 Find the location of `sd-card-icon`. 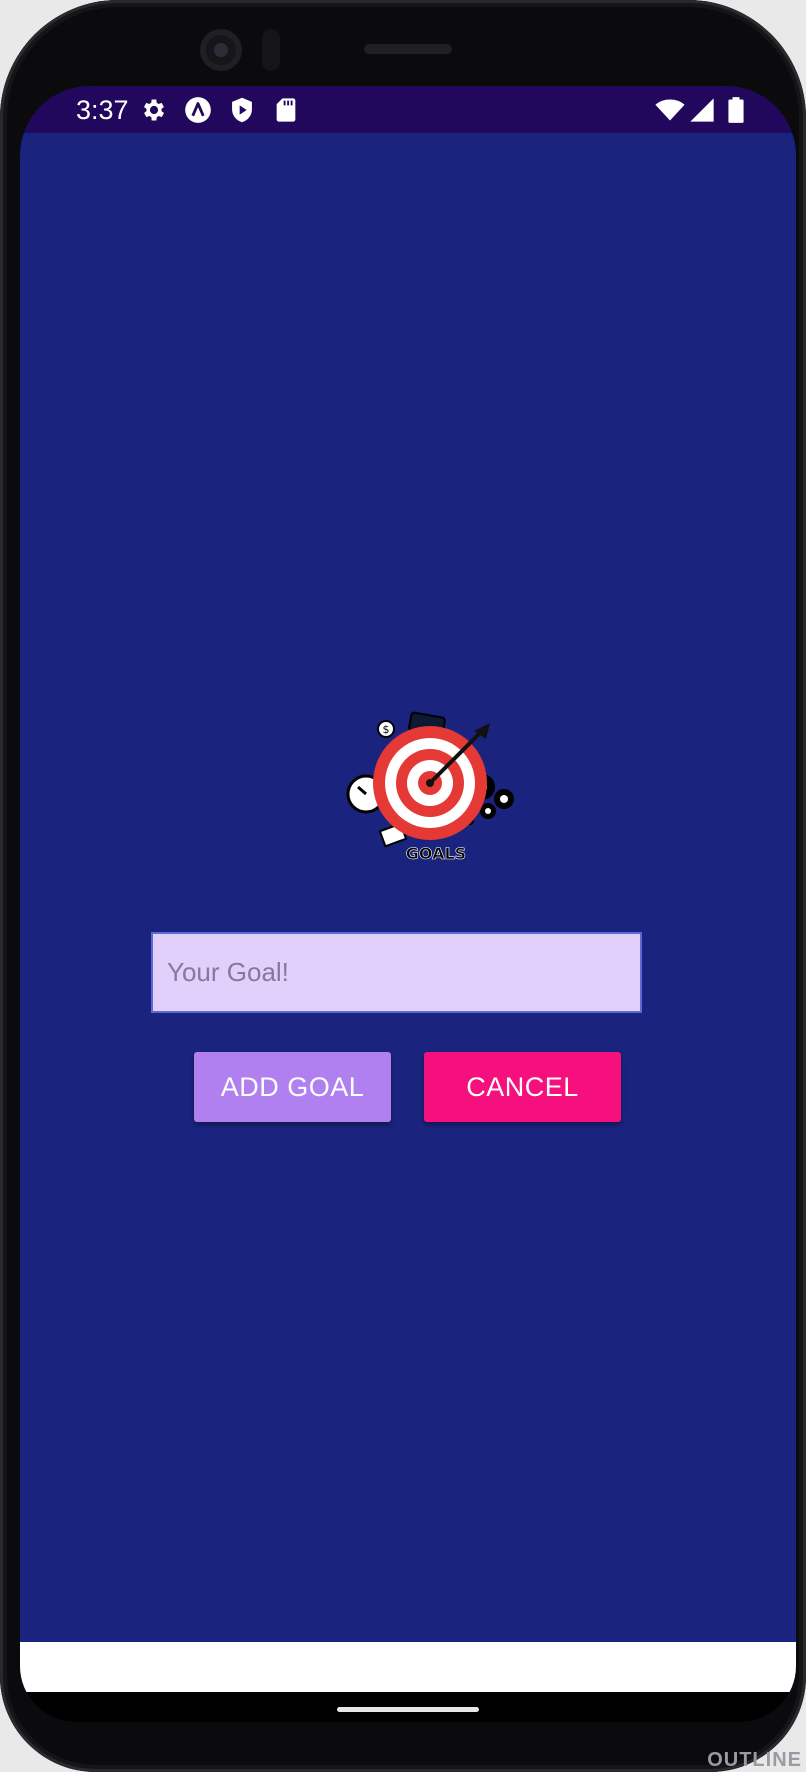

sd-card-icon is located at coordinates (286, 110).